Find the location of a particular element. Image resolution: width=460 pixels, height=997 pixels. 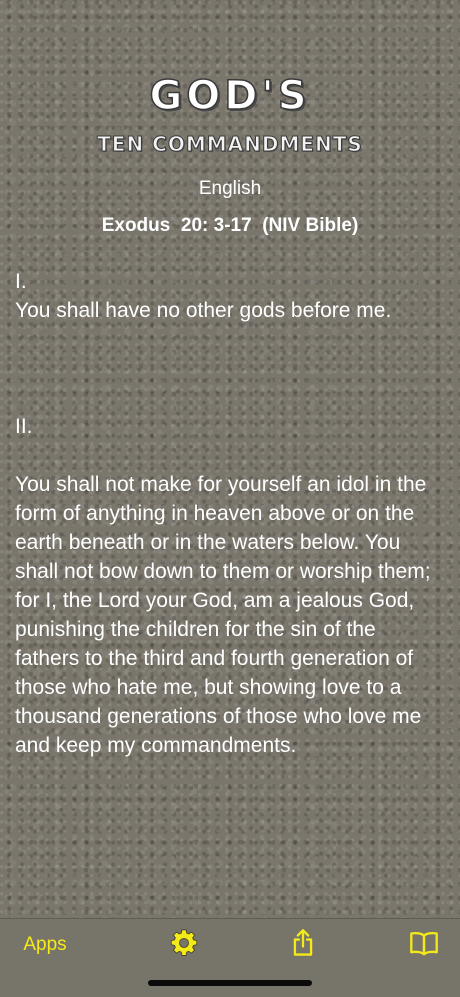

share-button is located at coordinates (303, 945).